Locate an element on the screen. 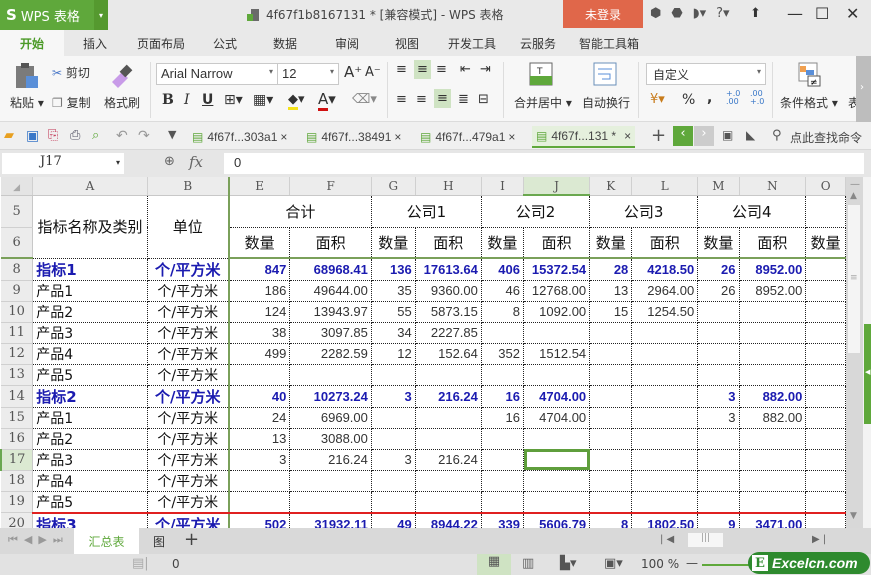 Image resolution: width=871 pixels, height=575 pixels. underline-button: U is located at coordinates (207, 100).